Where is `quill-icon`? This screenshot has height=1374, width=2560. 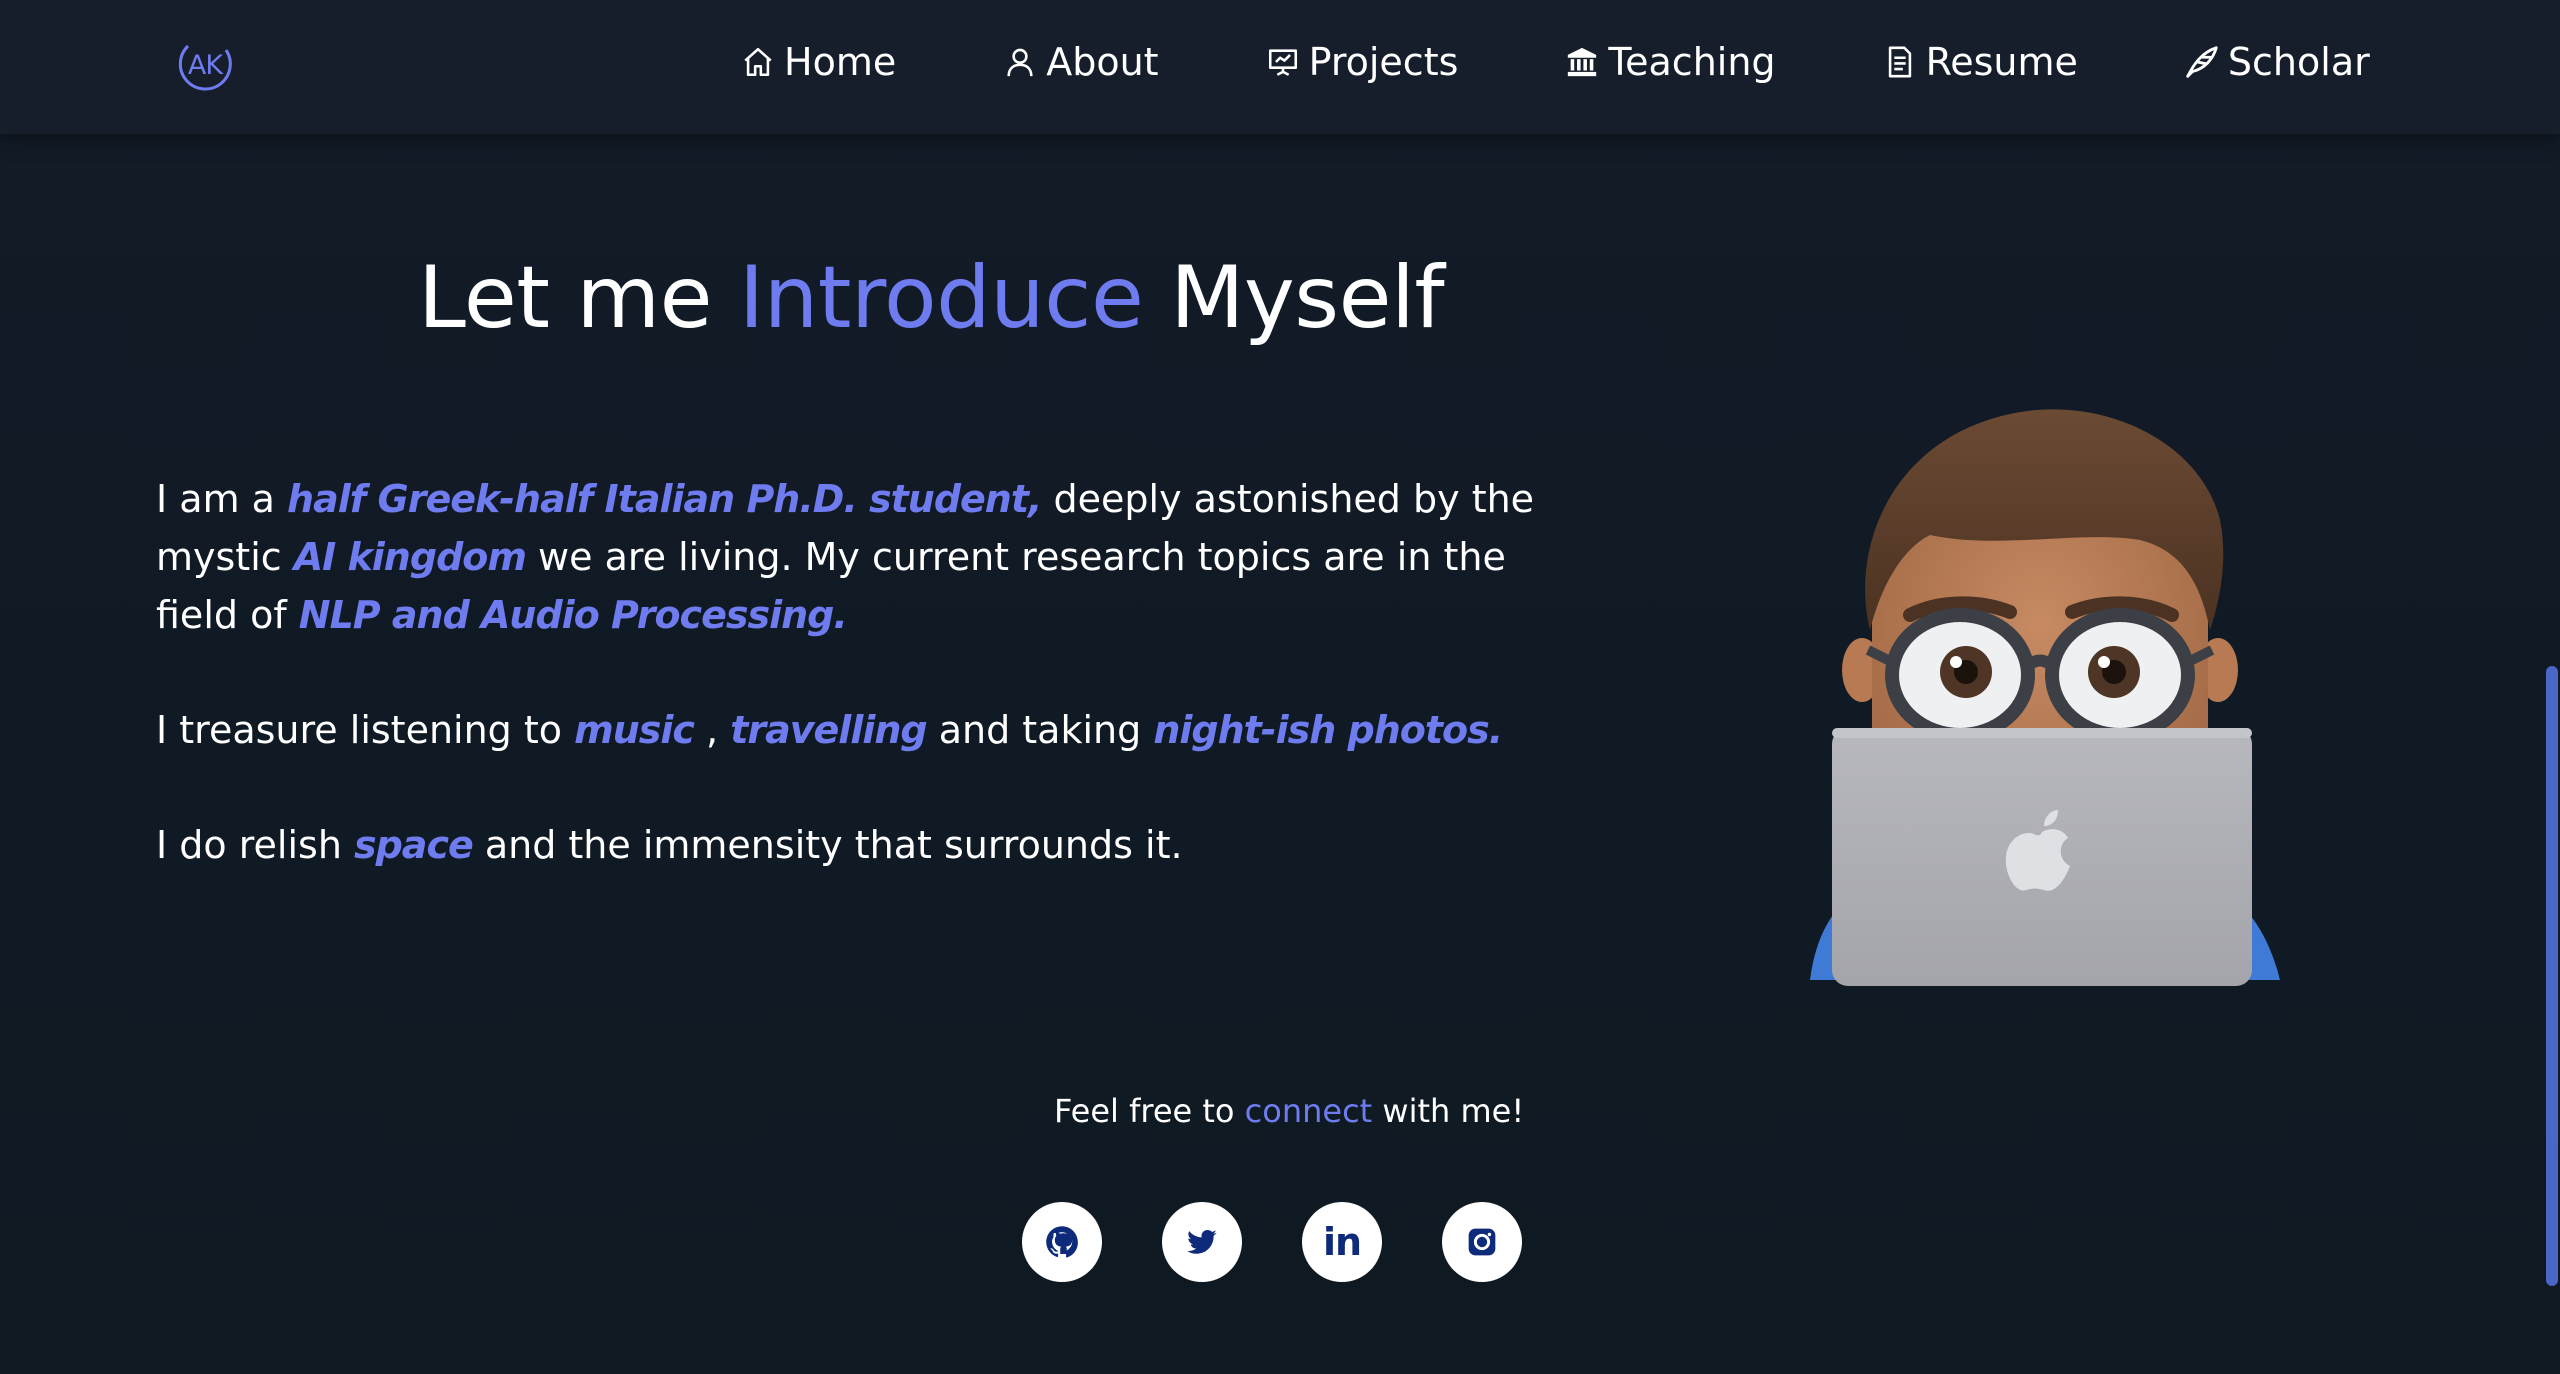 quill-icon is located at coordinates (2202, 62).